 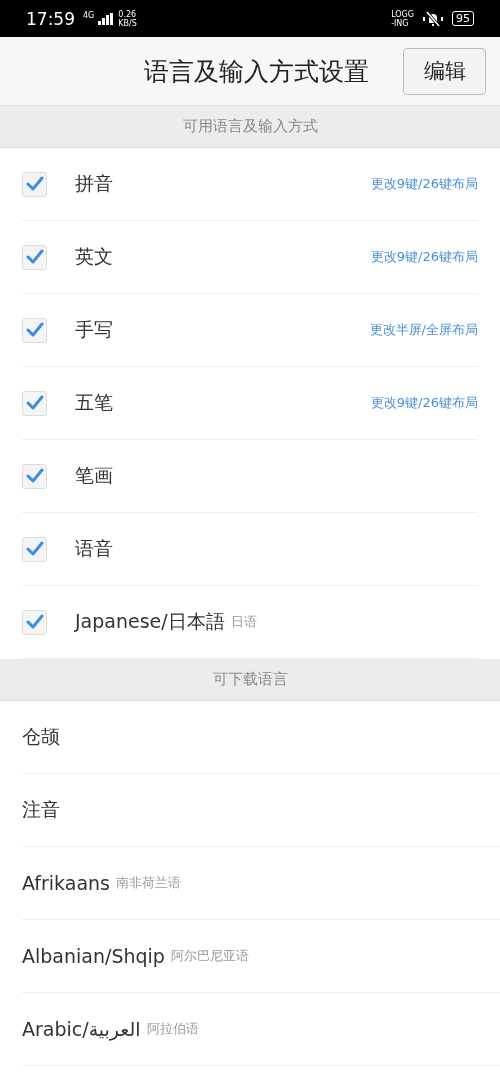 I want to click on language-name: 手写, so click(x=94, y=329).